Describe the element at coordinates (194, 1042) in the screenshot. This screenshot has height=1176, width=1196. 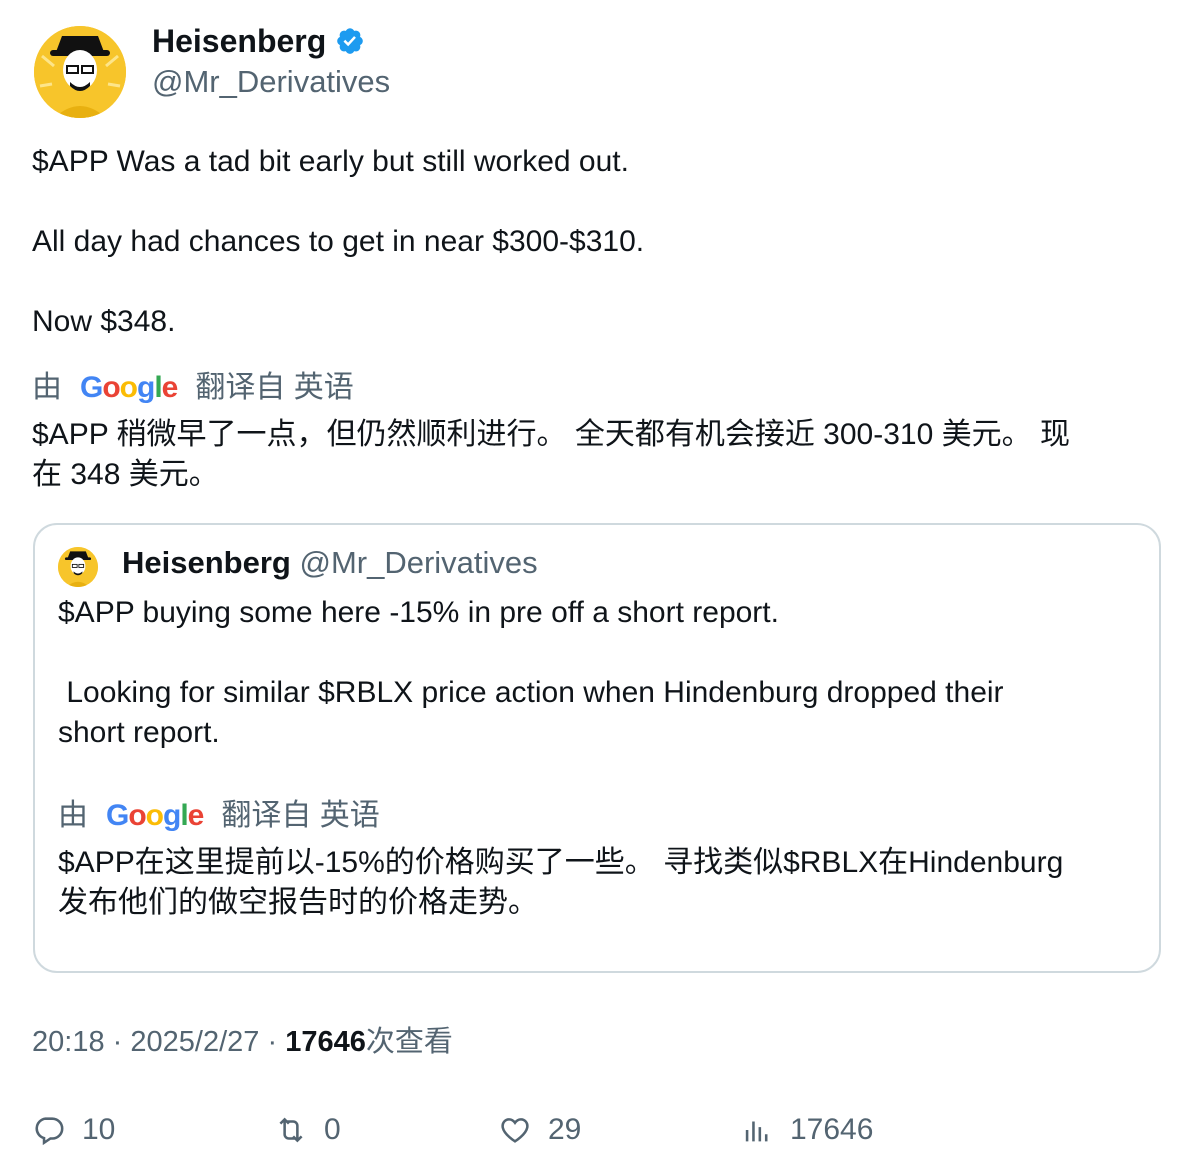
I see `tweet-date: 2025/2/27` at that location.